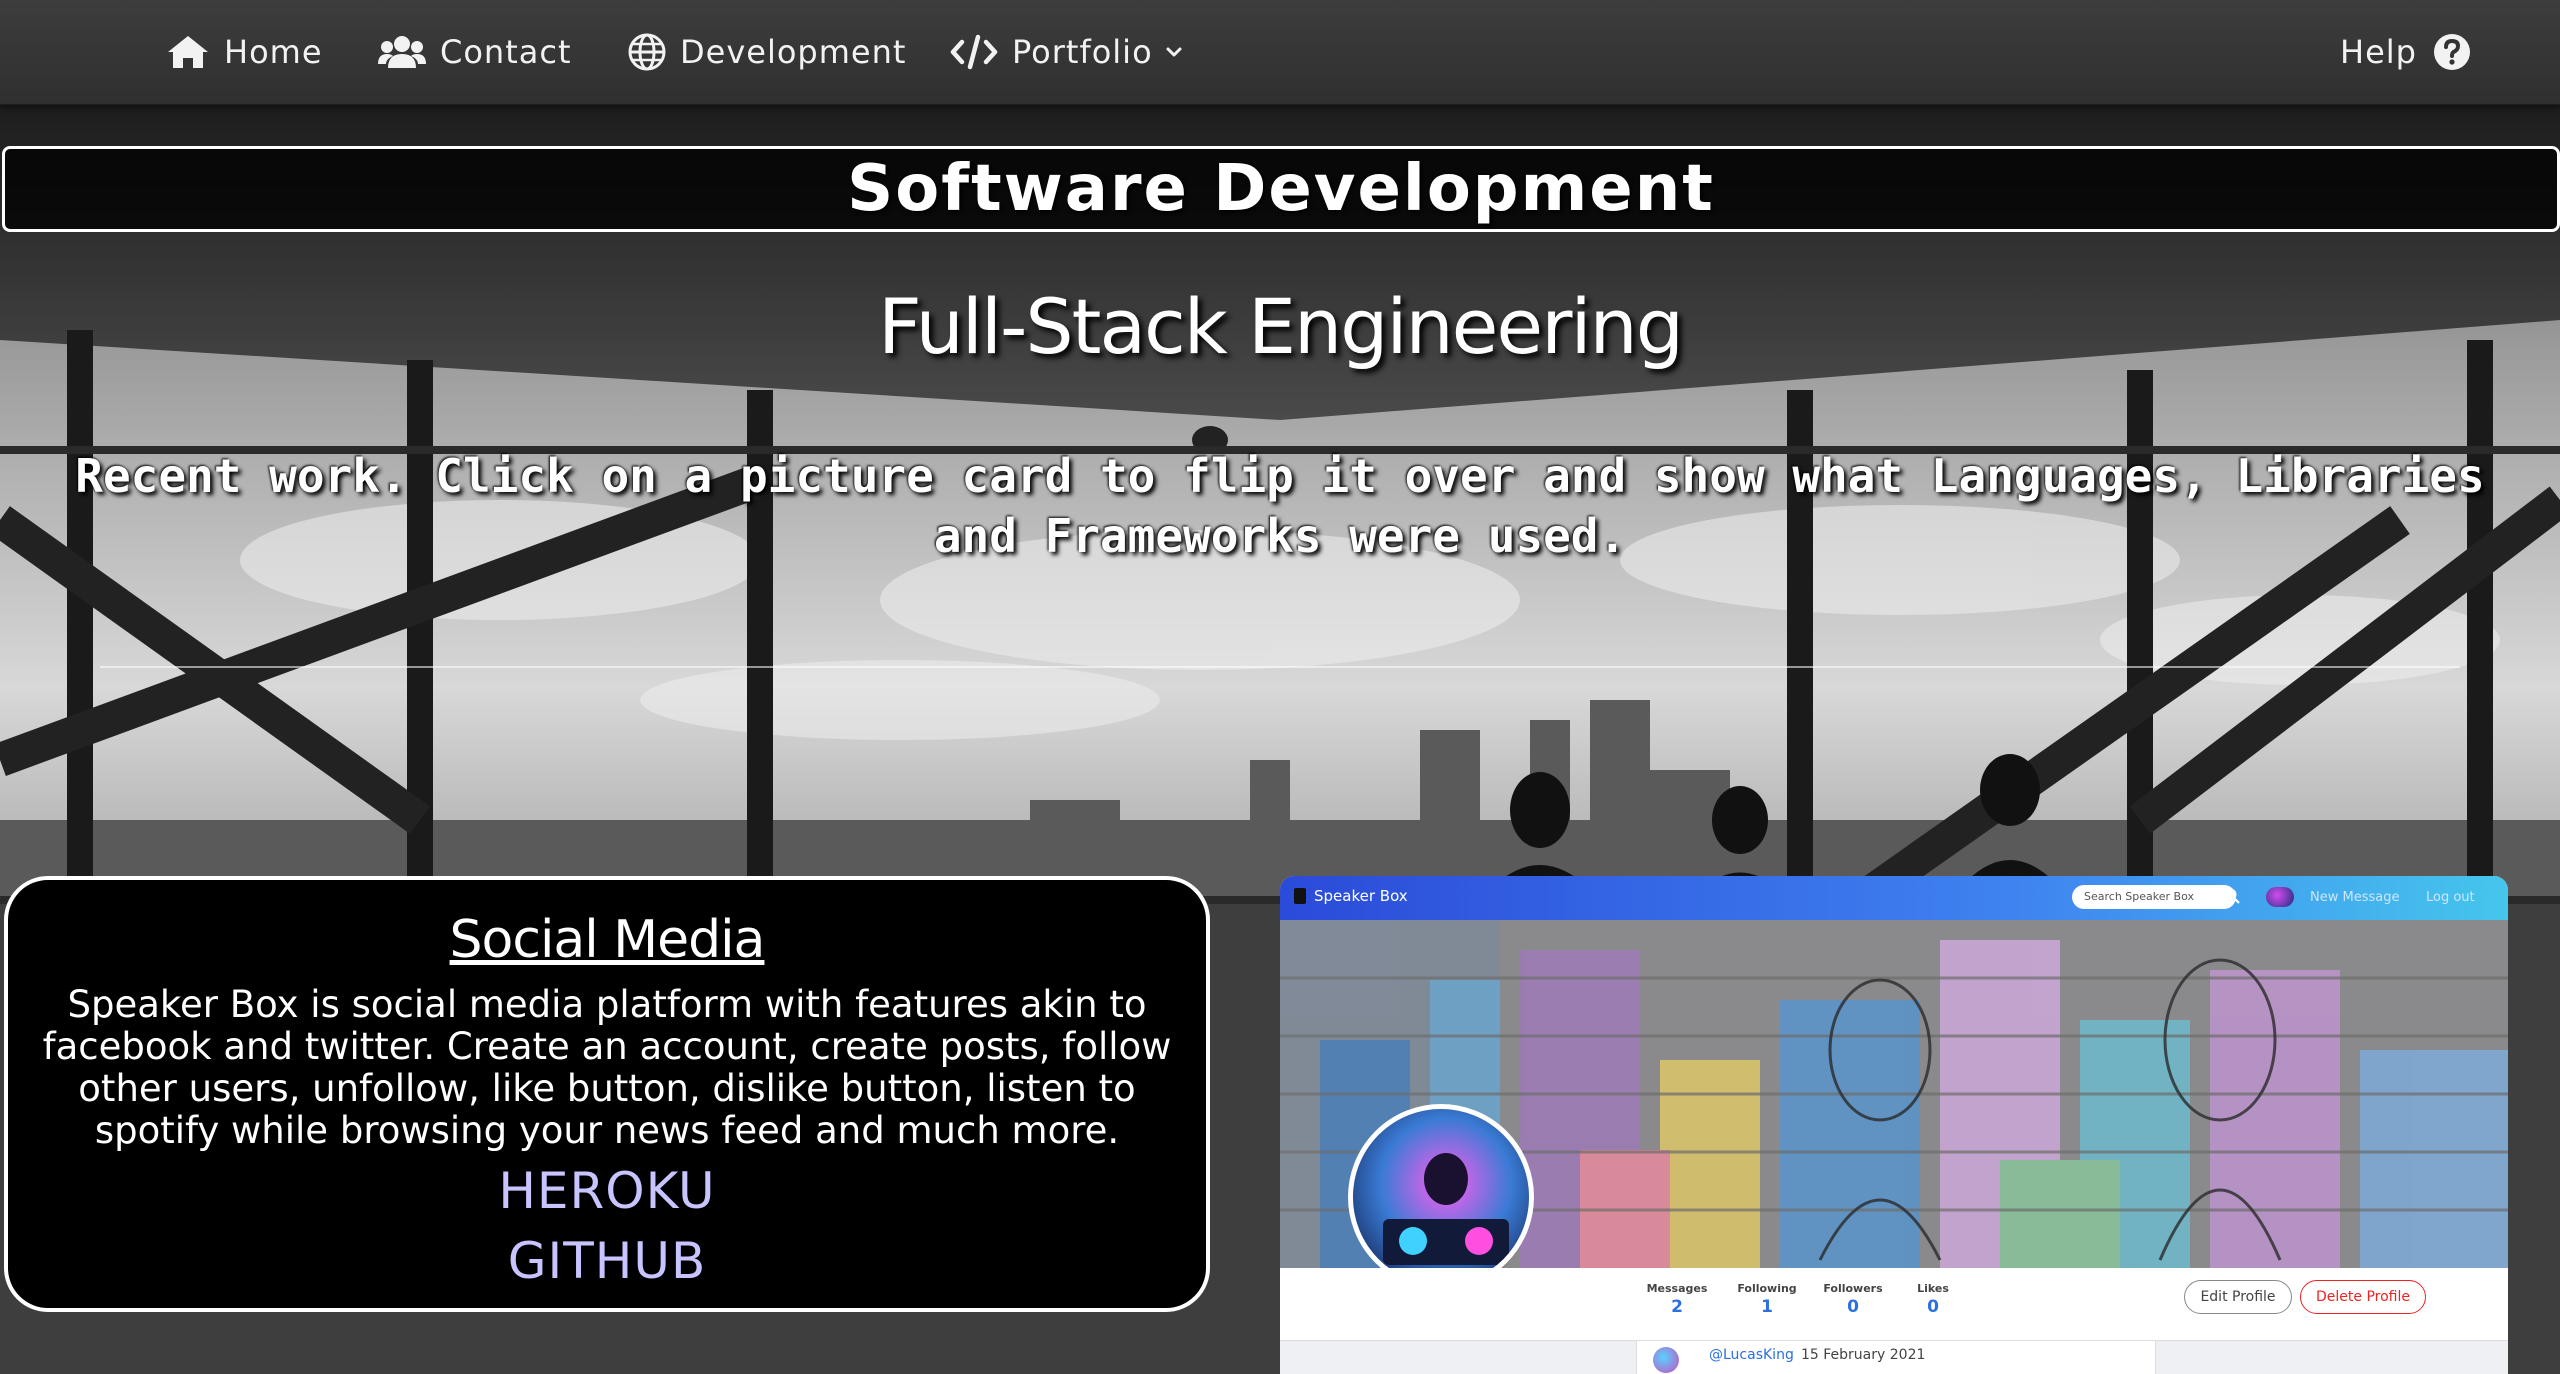 Image resolution: width=2560 pixels, height=1374 pixels. Describe the element at coordinates (1441, 1197) in the screenshot. I see `preview-profile-picture` at that location.